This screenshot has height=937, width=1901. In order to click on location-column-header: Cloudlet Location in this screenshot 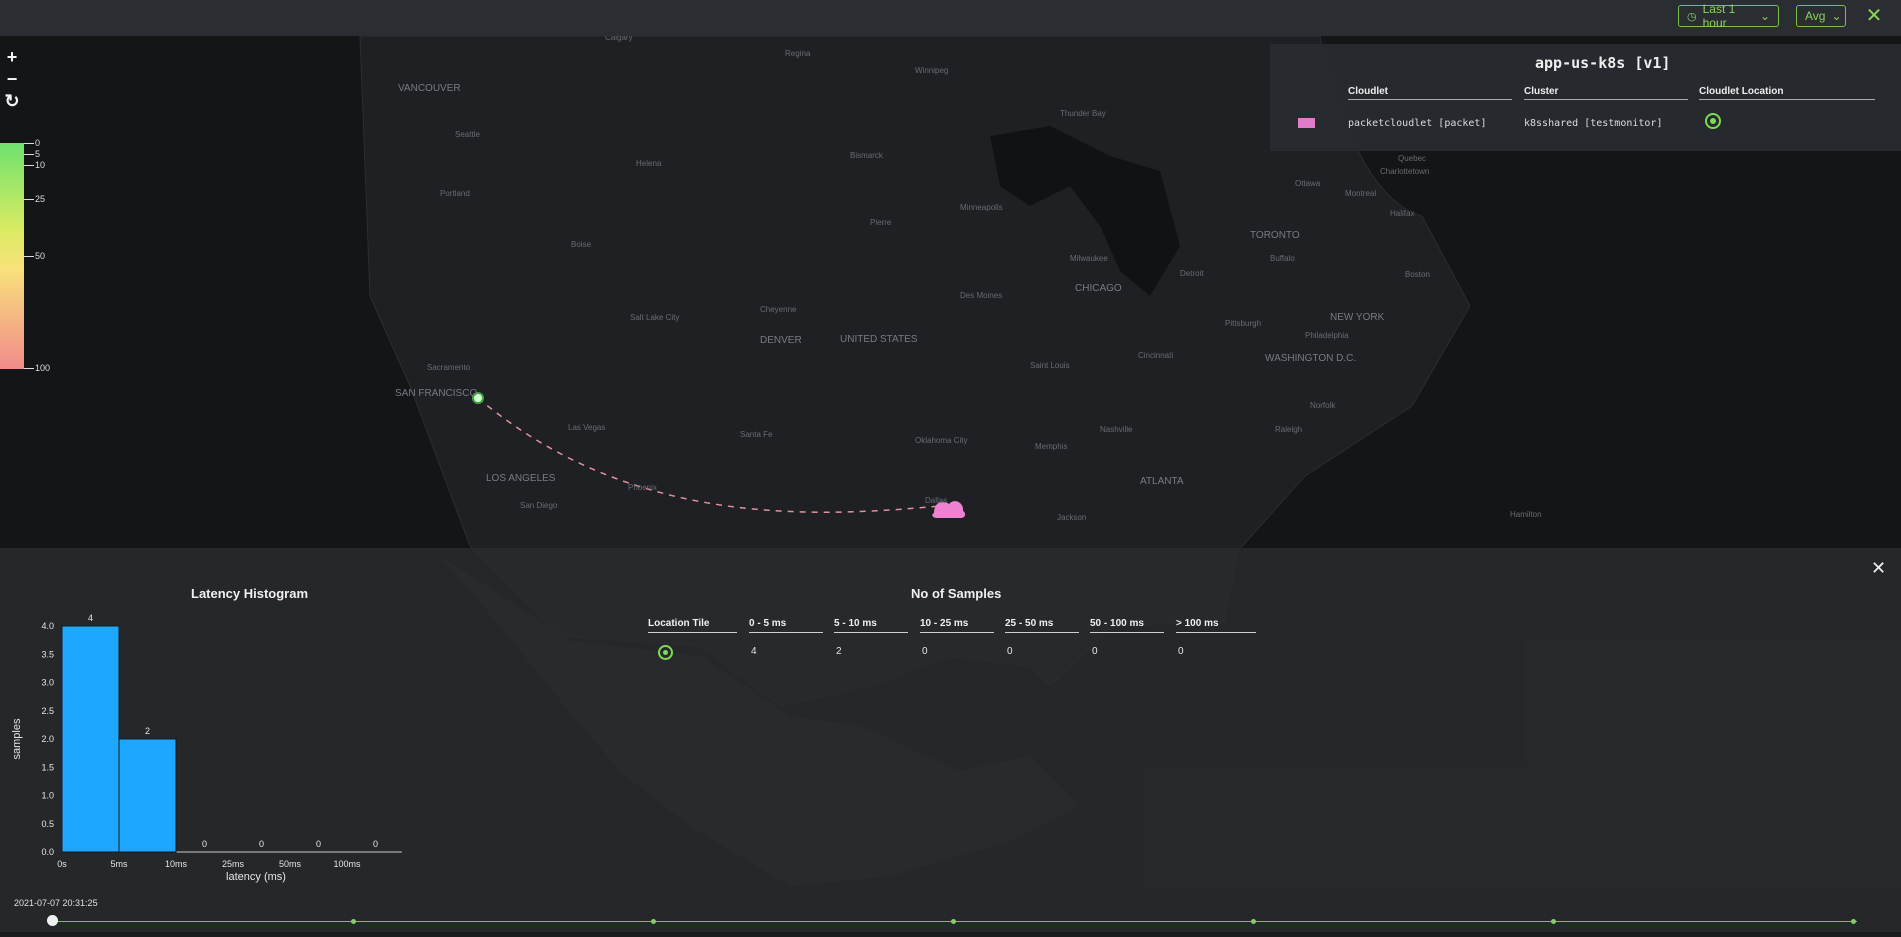, I will do `click(1787, 93)`.